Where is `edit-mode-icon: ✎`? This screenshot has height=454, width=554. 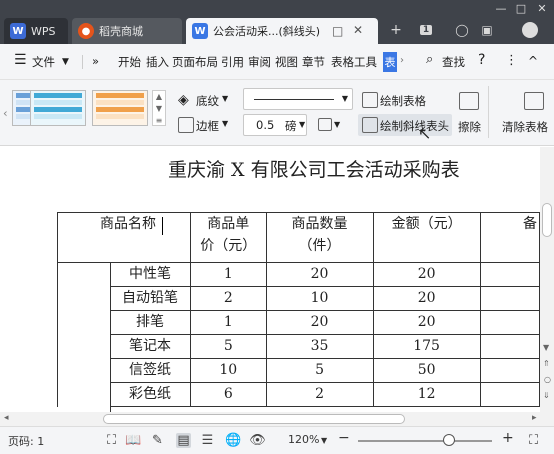 edit-mode-icon: ✎ is located at coordinates (157, 440).